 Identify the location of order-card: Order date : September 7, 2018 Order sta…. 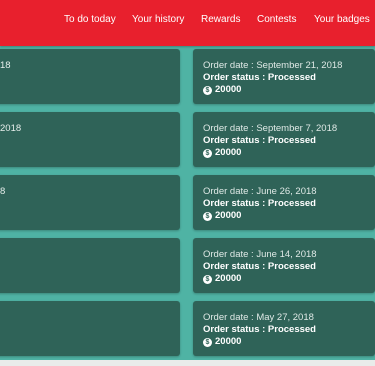
(284, 139).